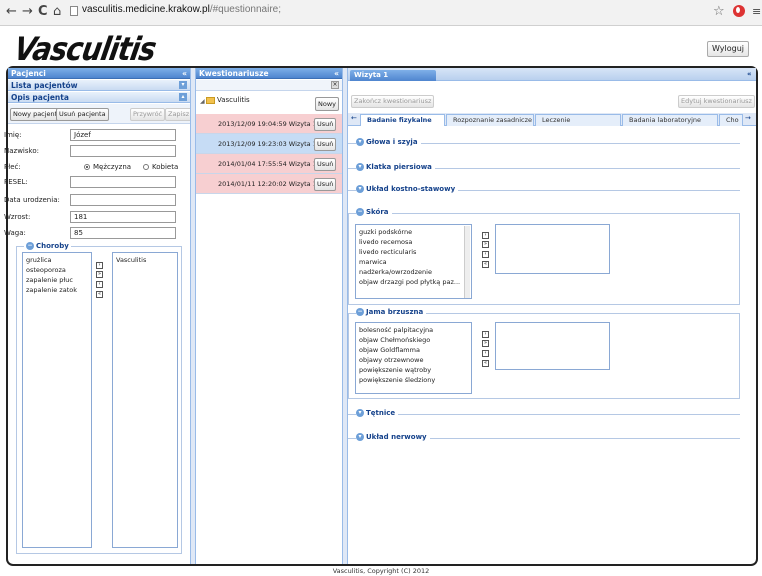 This screenshot has height=576, width=762. What do you see at coordinates (391, 312) in the screenshot?
I see `section-abdomen: − Jama brzuszna` at bounding box center [391, 312].